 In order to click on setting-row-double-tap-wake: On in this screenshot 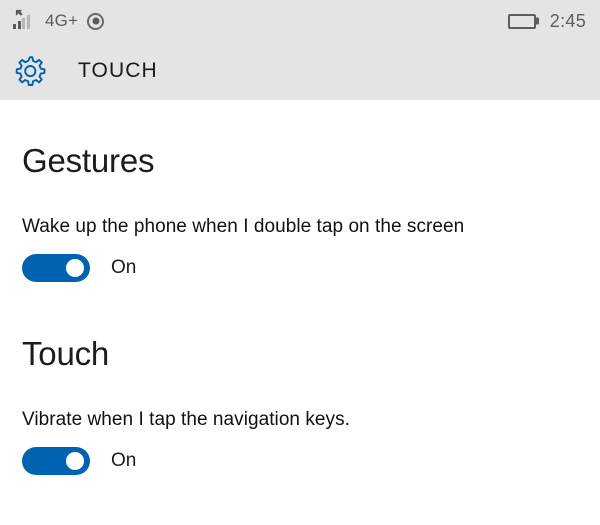, I will do `click(311, 268)`.